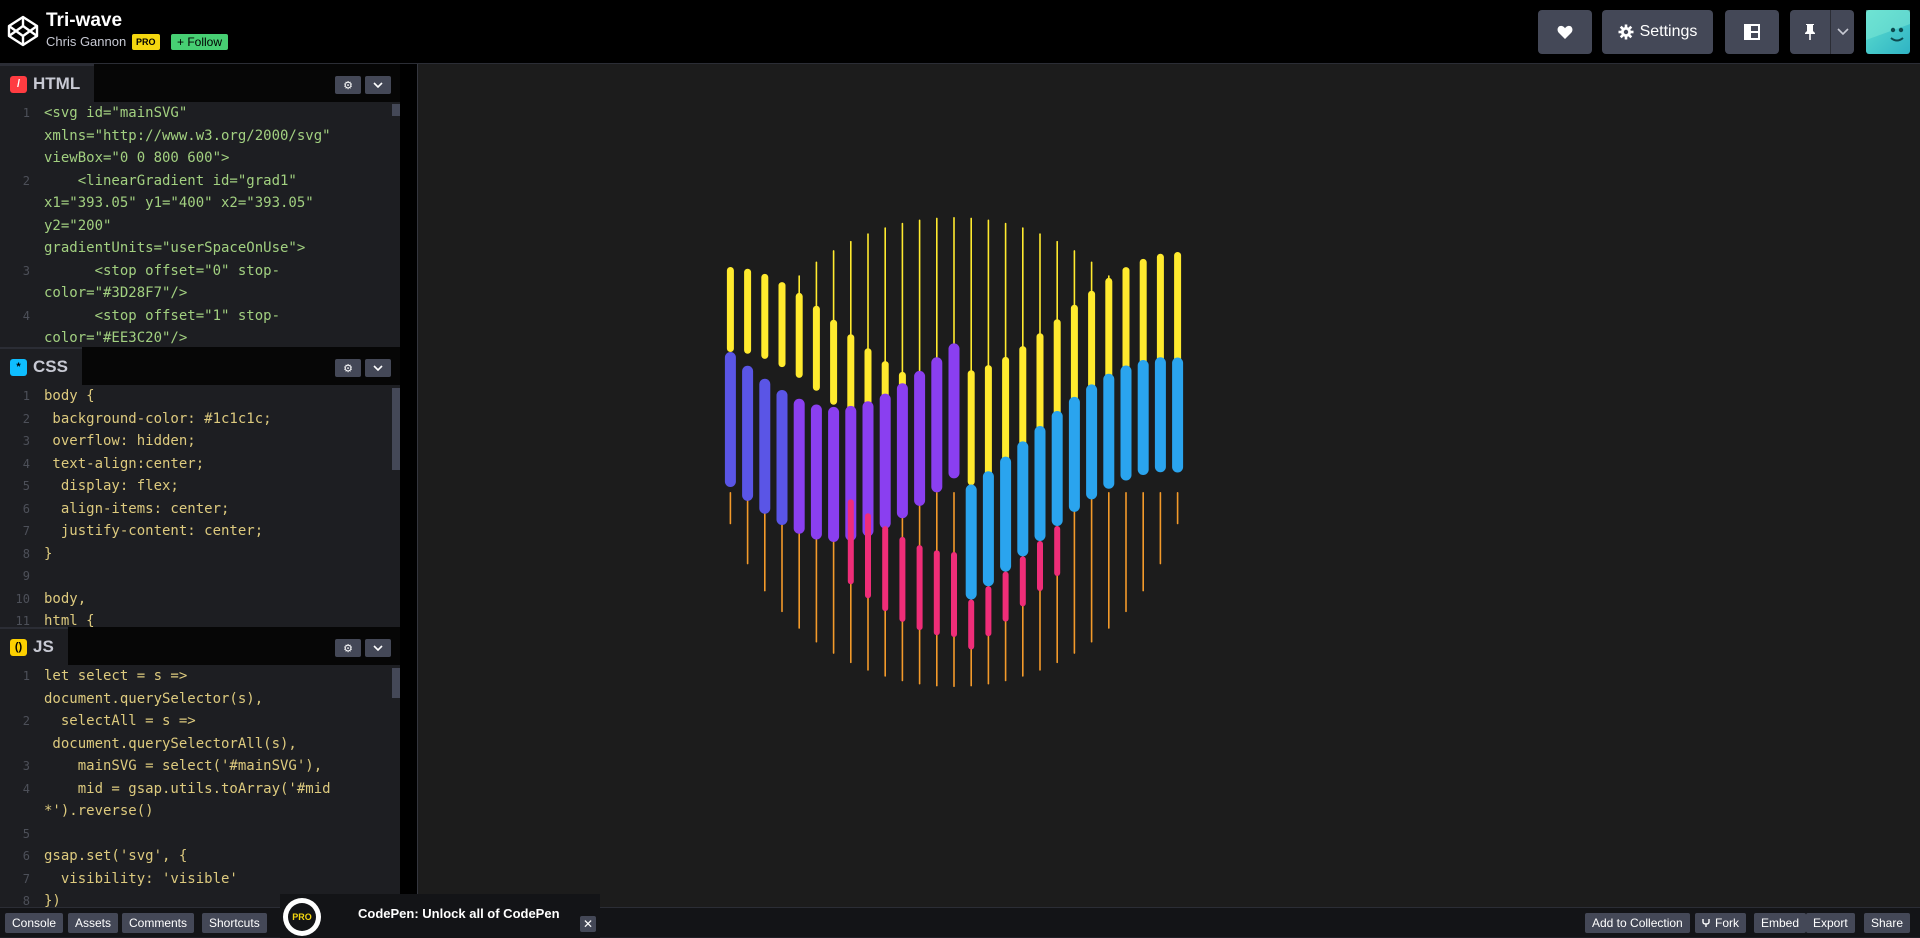  I want to click on editor-resizer, so click(409, 485).